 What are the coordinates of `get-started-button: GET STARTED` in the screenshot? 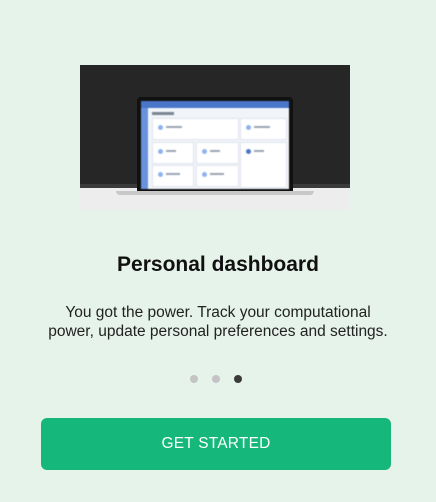 It's located at (216, 444).